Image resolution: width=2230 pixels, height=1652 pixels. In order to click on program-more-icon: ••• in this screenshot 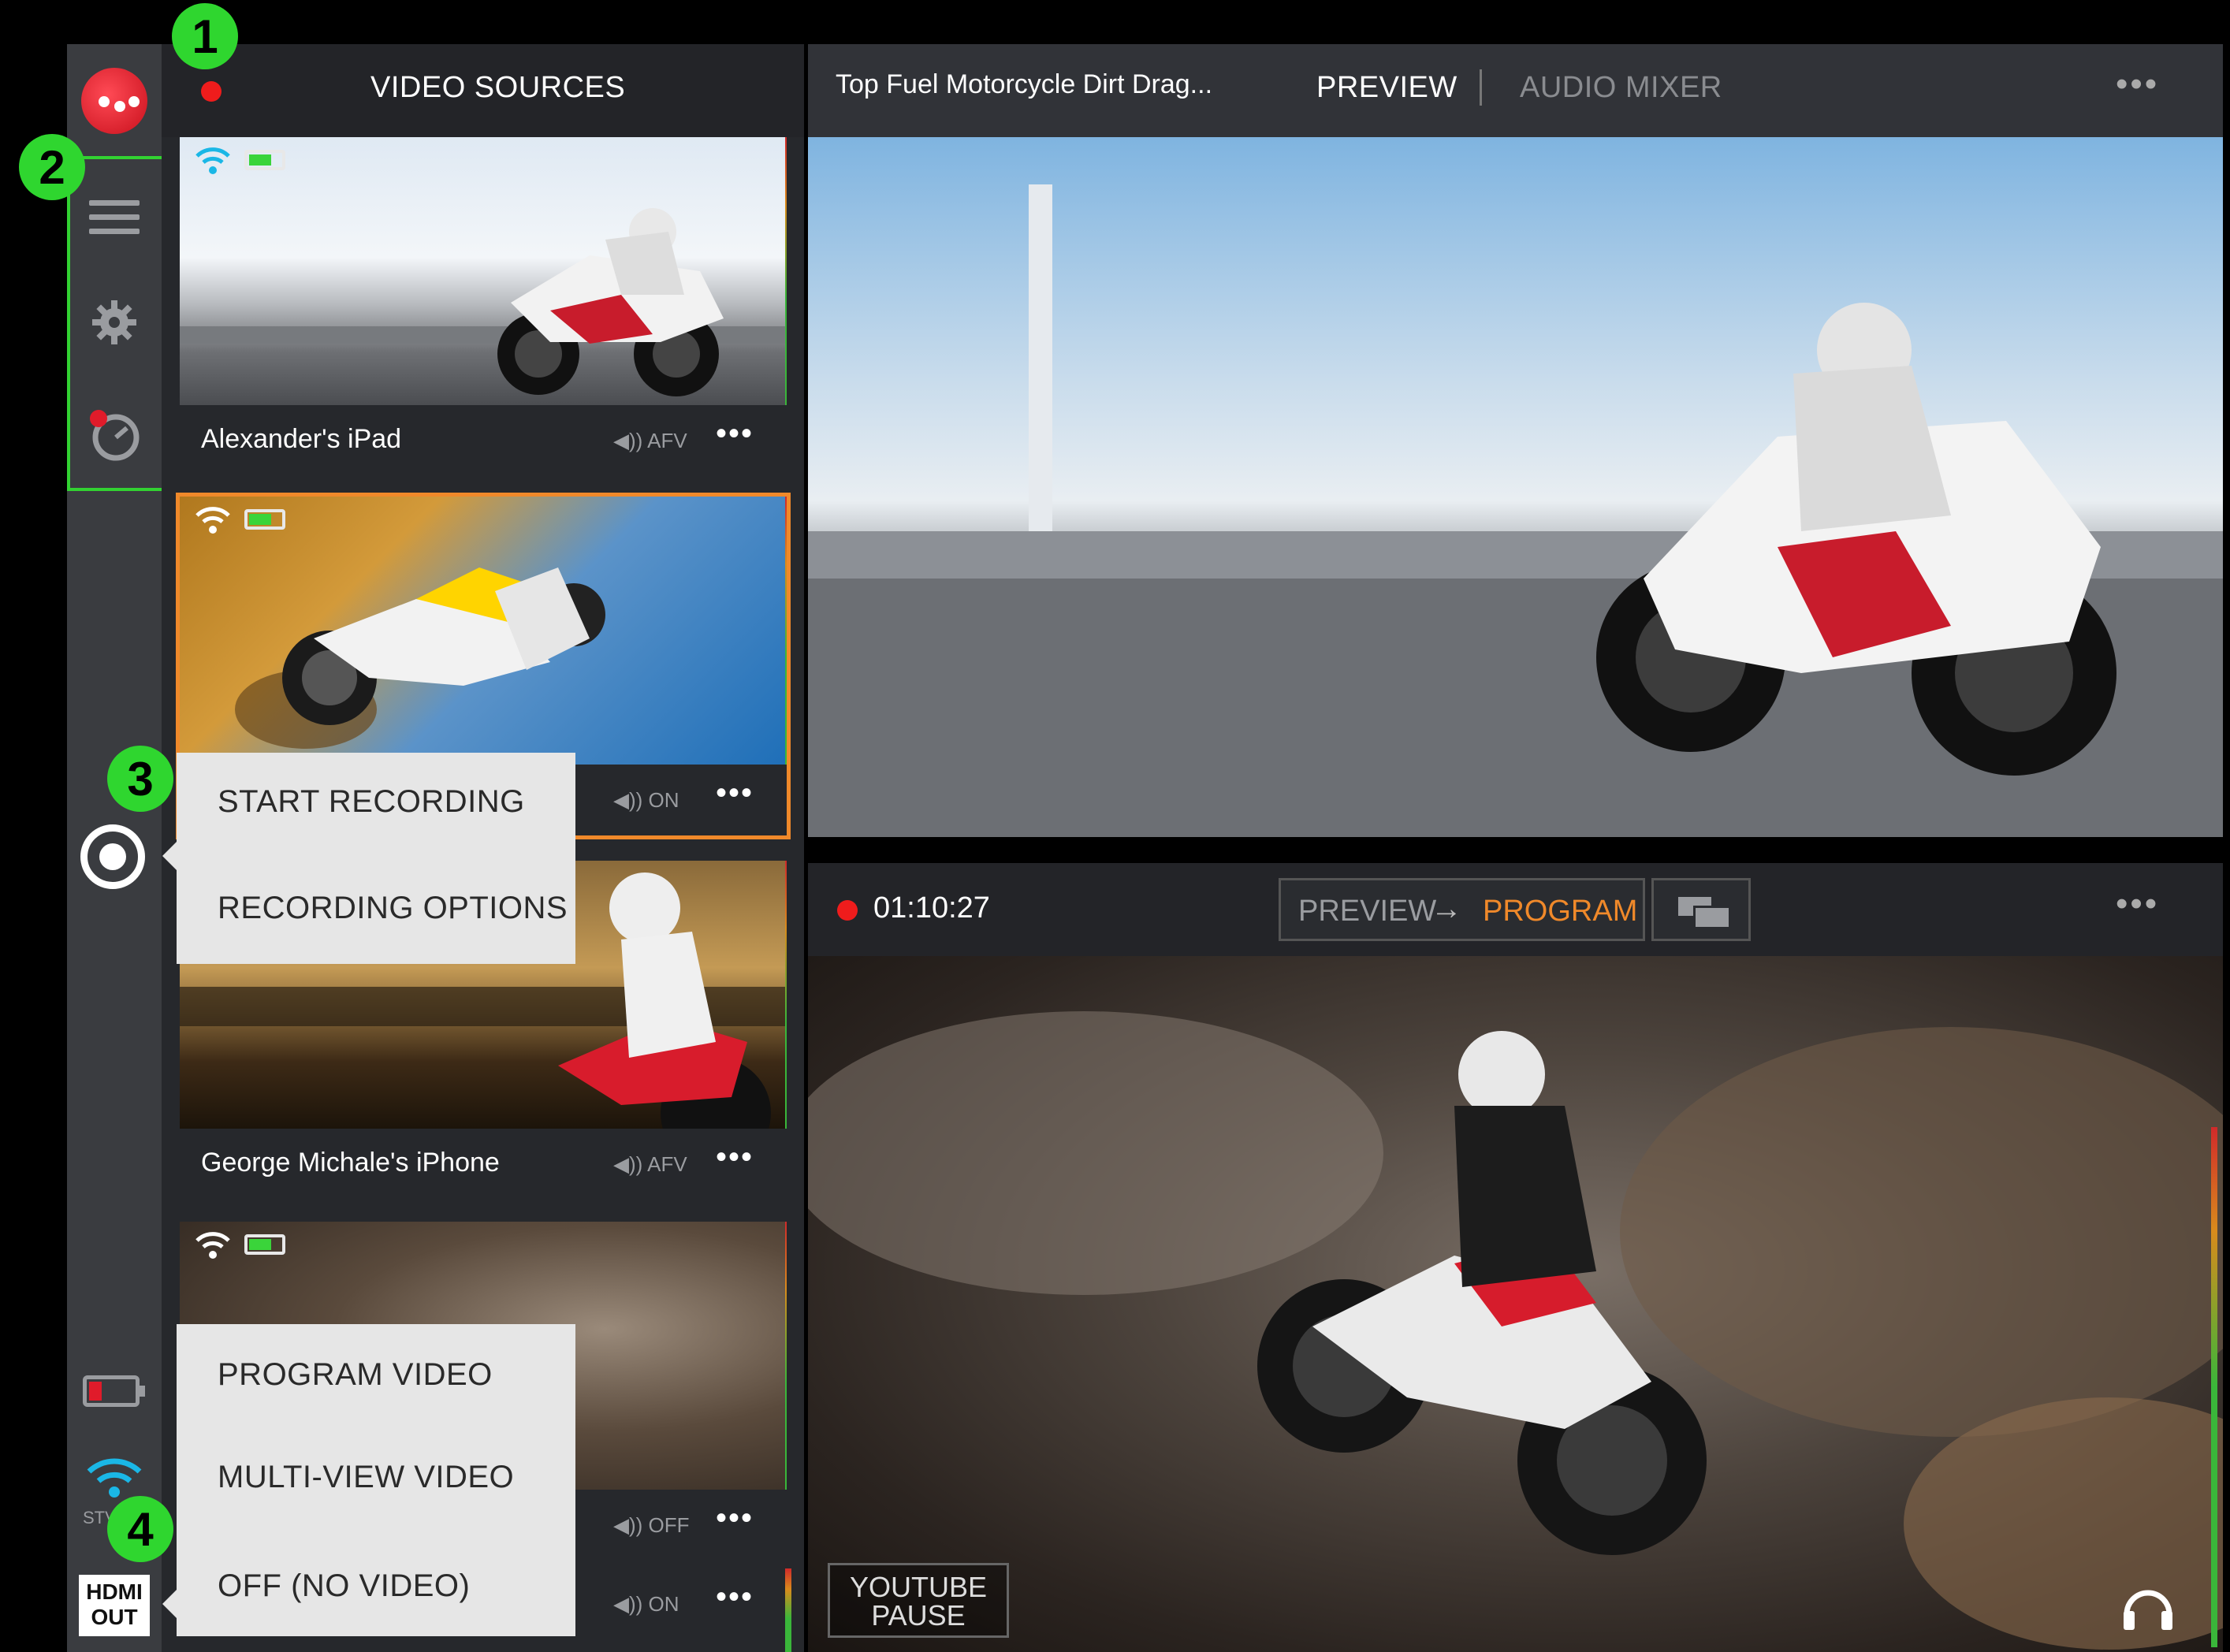, I will do `click(2137, 904)`.